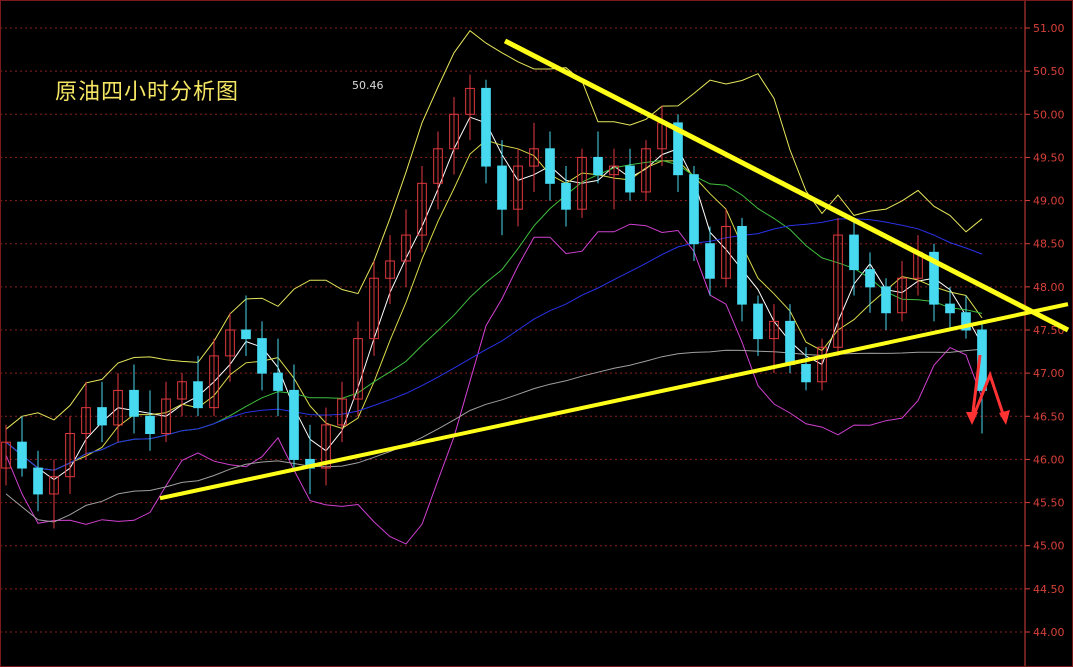 This screenshot has height=667, width=1073. Describe the element at coordinates (1049, 28) in the screenshot. I see `y-tick-label-0: 51.00` at that location.